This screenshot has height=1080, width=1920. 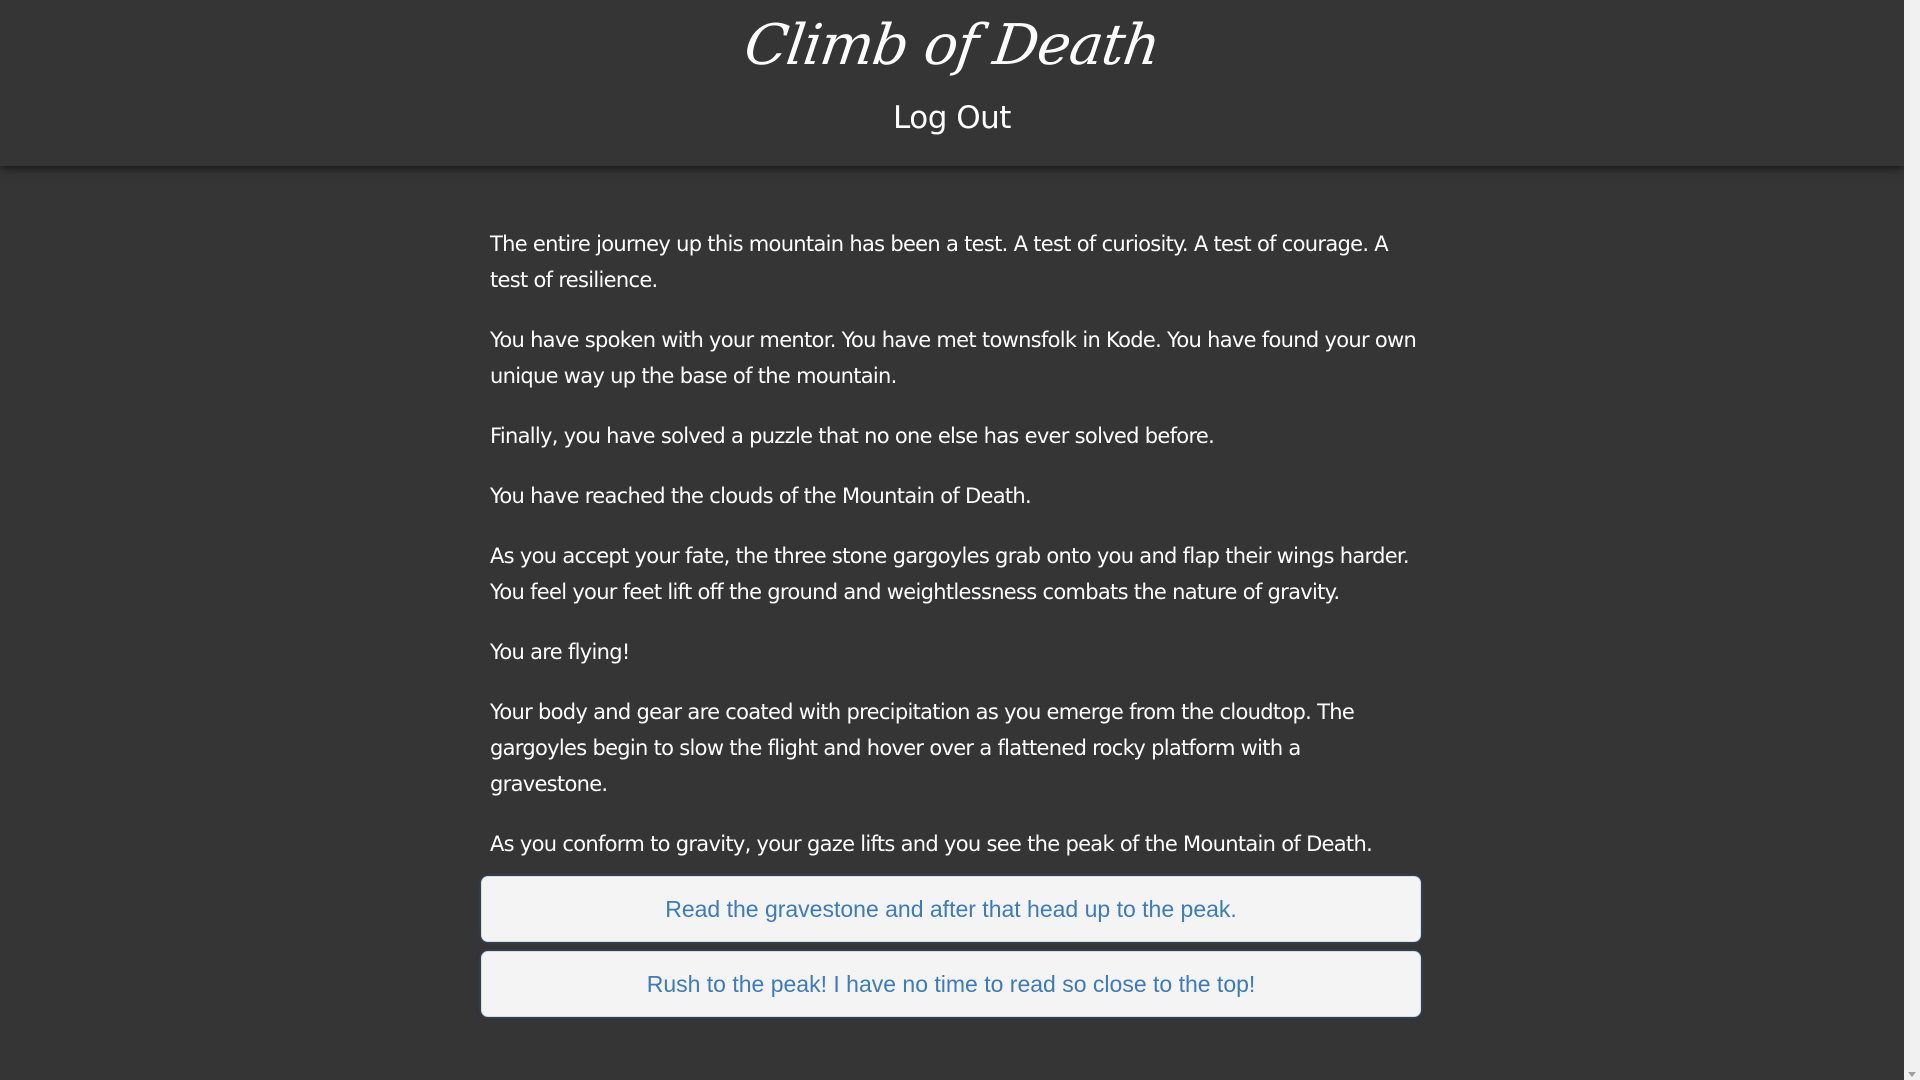 I want to click on page-scrollbar, so click(x=1912, y=540).